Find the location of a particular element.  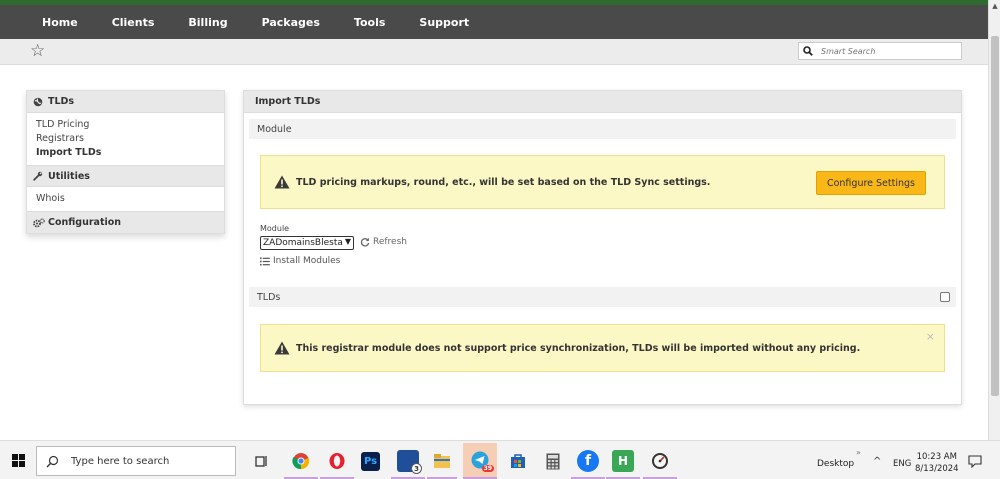

list-icon is located at coordinates (265, 261).